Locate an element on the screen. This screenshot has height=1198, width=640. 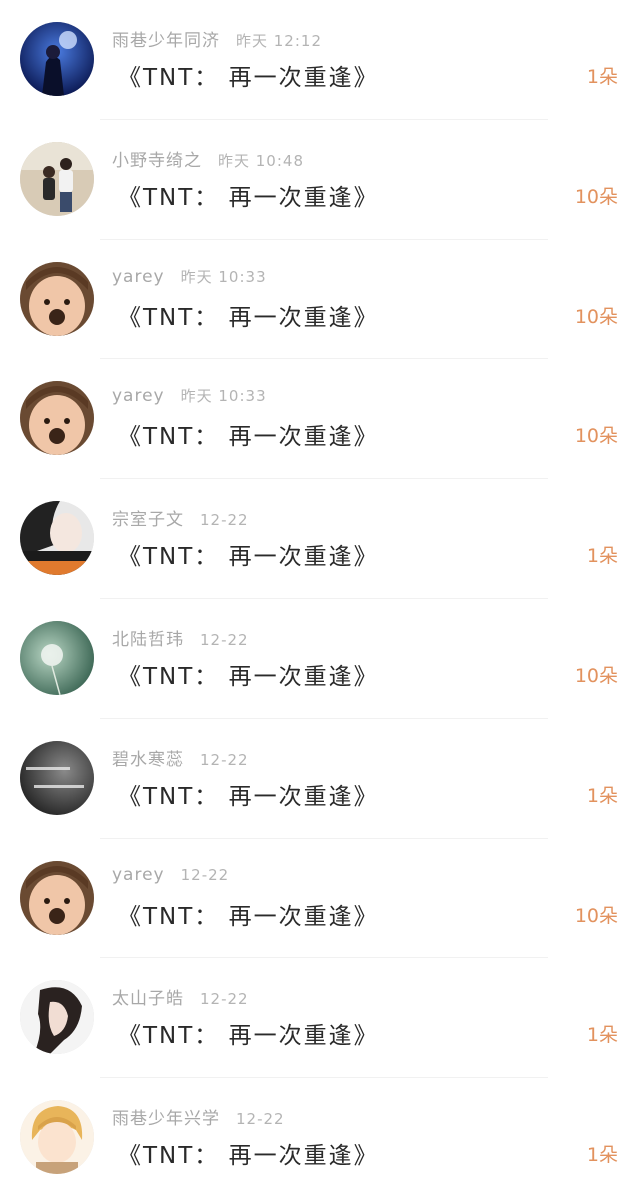
avatar-girl-text-icon is located at coordinates (57, 538).